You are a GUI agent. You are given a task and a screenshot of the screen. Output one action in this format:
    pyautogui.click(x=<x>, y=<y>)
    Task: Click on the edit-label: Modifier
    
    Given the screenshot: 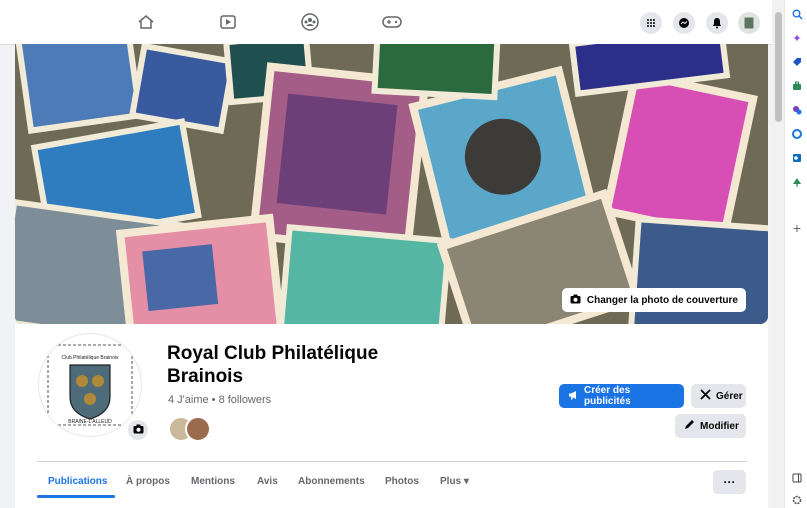 What is the action you would take?
    pyautogui.click(x=719, y=426)
    